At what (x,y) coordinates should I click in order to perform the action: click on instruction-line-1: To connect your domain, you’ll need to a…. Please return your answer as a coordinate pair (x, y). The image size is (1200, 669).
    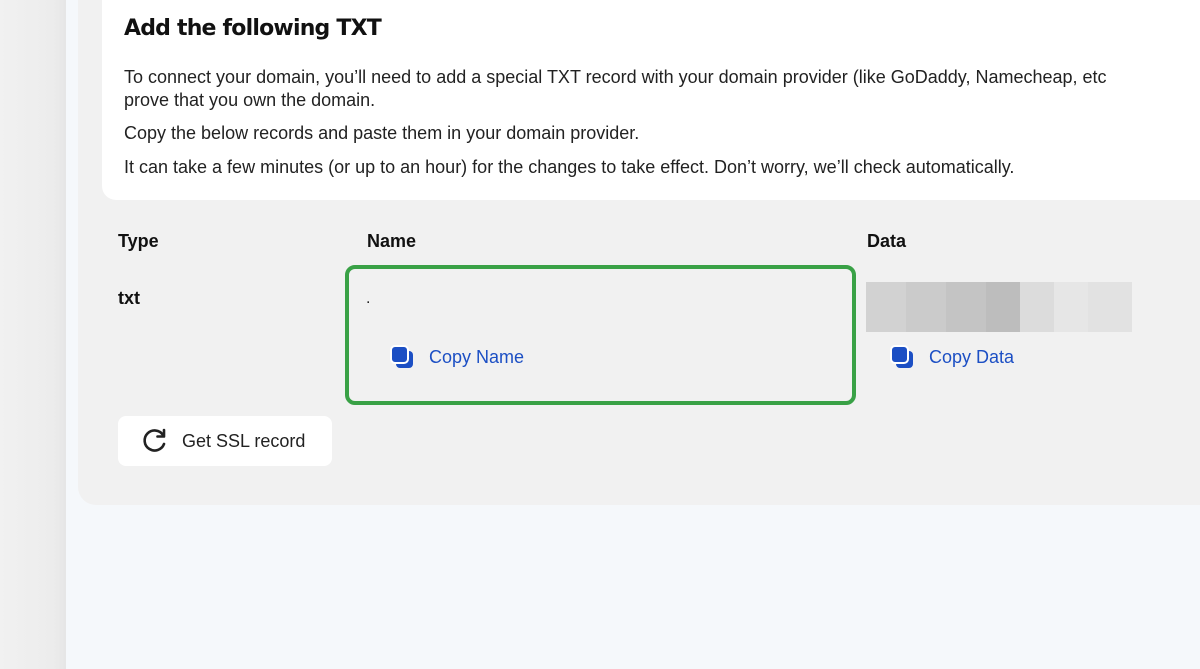
    Looking at the image, I should click on (615, 77).